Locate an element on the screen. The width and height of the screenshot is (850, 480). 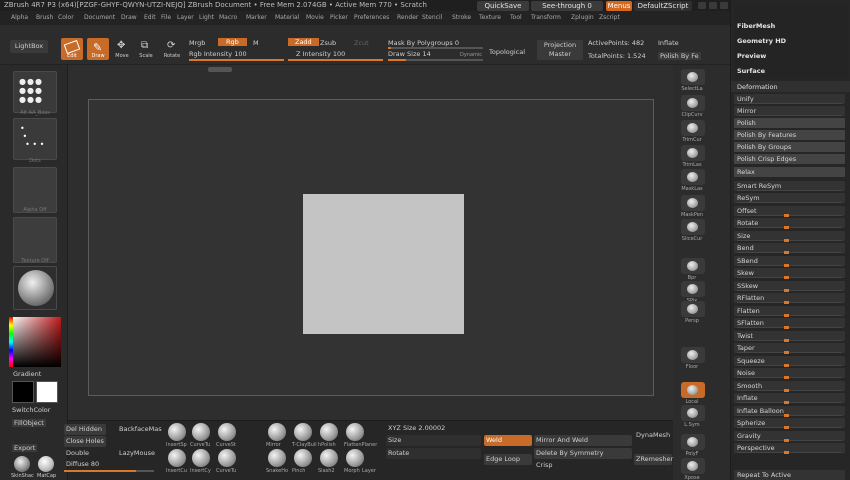
tool-slicecur is located at coordinates (693, 227).